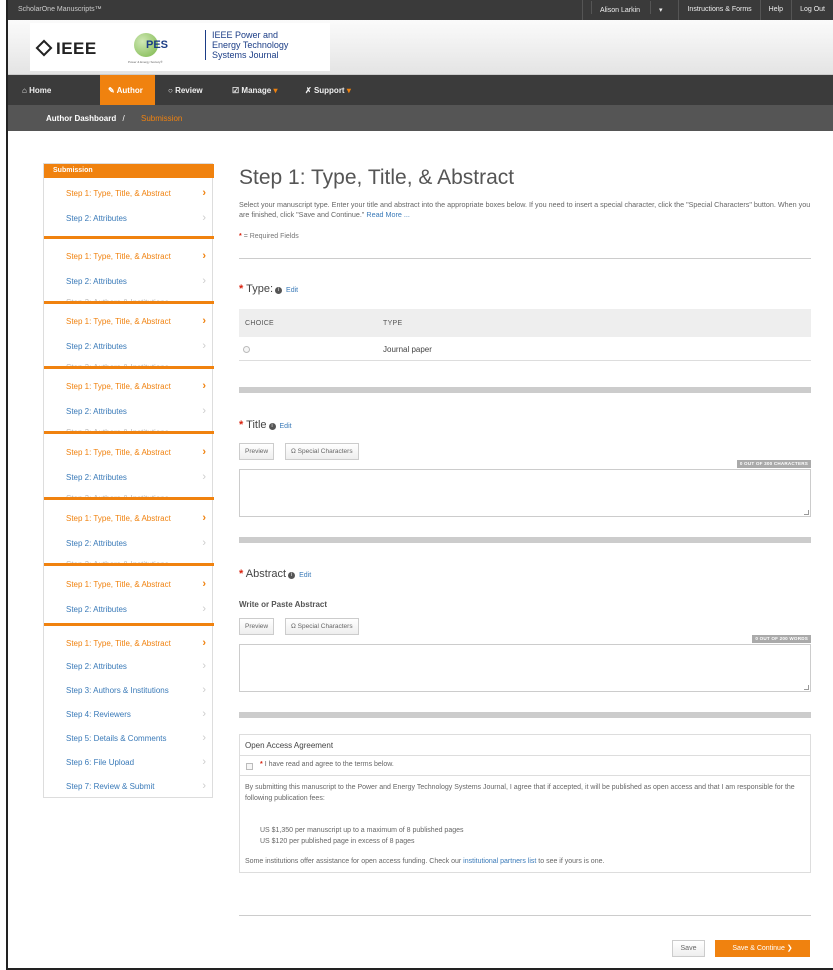 The width and height of the screenshot is (833, 970). What do you see at coordinates (718, 10) in the screenshot?
I see `instructions-link: Instructions & Forms` at bounding box center [718, 10].